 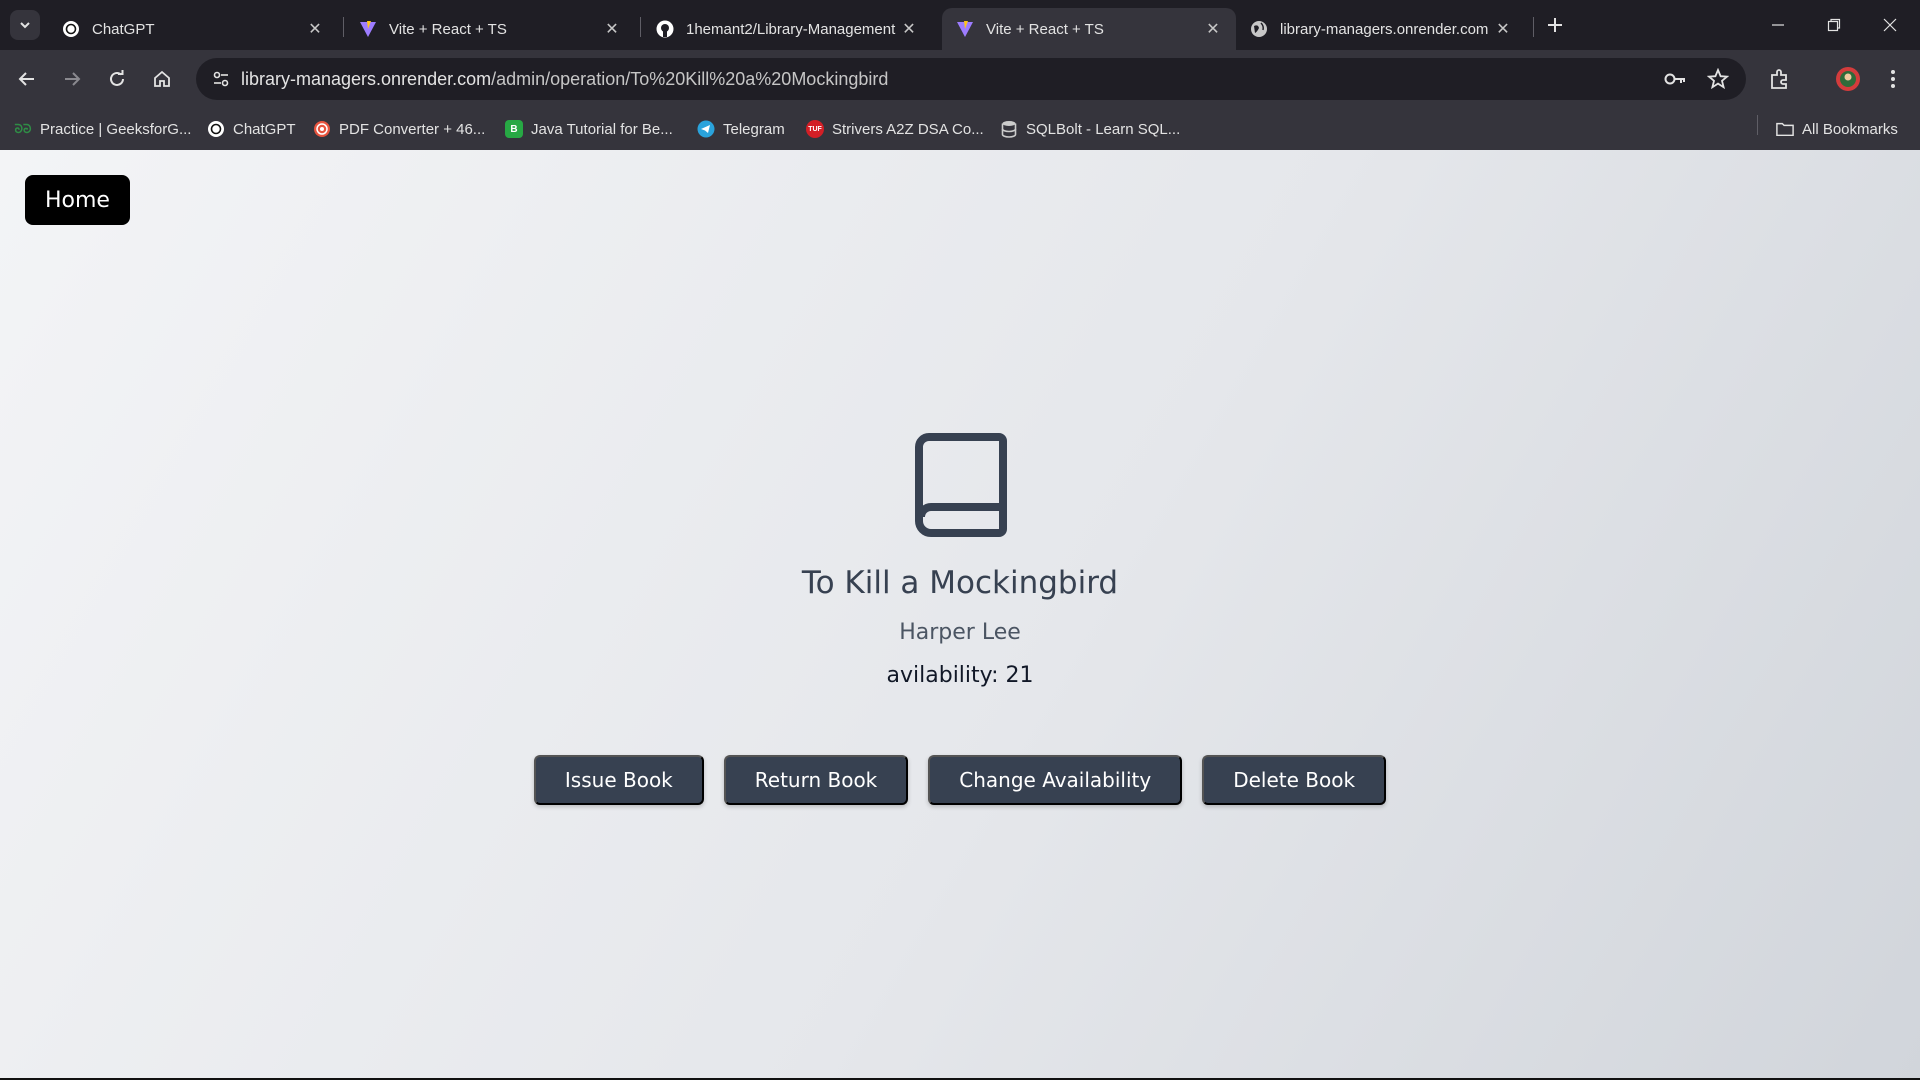 I want to click on gfg-icon: ᘐᘒ, so click(x=23, y=128).